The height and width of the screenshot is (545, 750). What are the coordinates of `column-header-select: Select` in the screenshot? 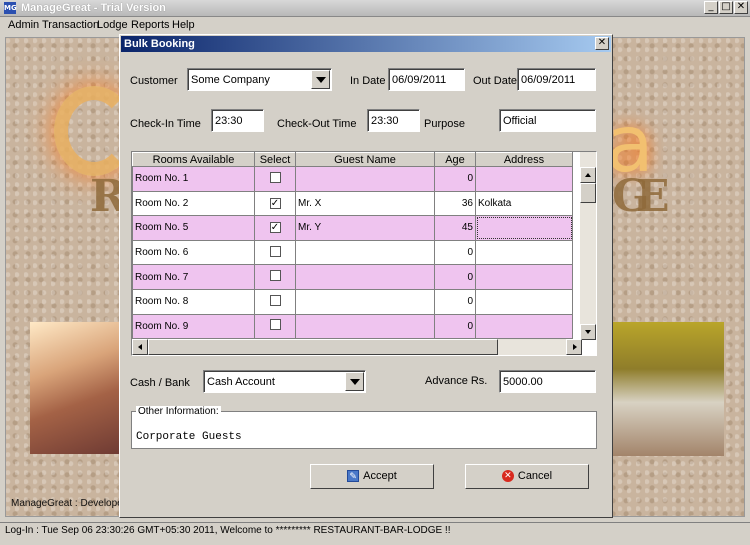 It's located at (275, 159).